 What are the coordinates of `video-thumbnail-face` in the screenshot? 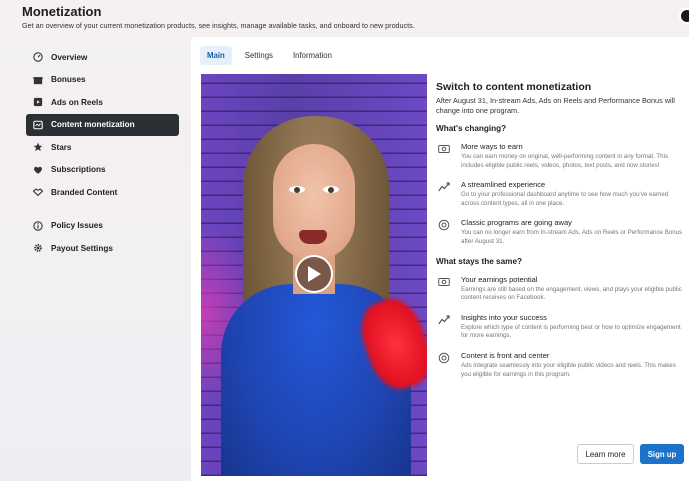 It's located at (314, 202).